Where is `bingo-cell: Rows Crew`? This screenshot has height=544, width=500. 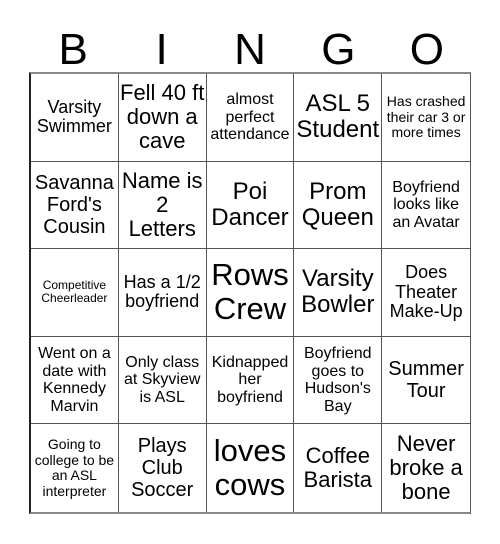 bingo-cell: Rows Crew is located at coordinates (250, 293).